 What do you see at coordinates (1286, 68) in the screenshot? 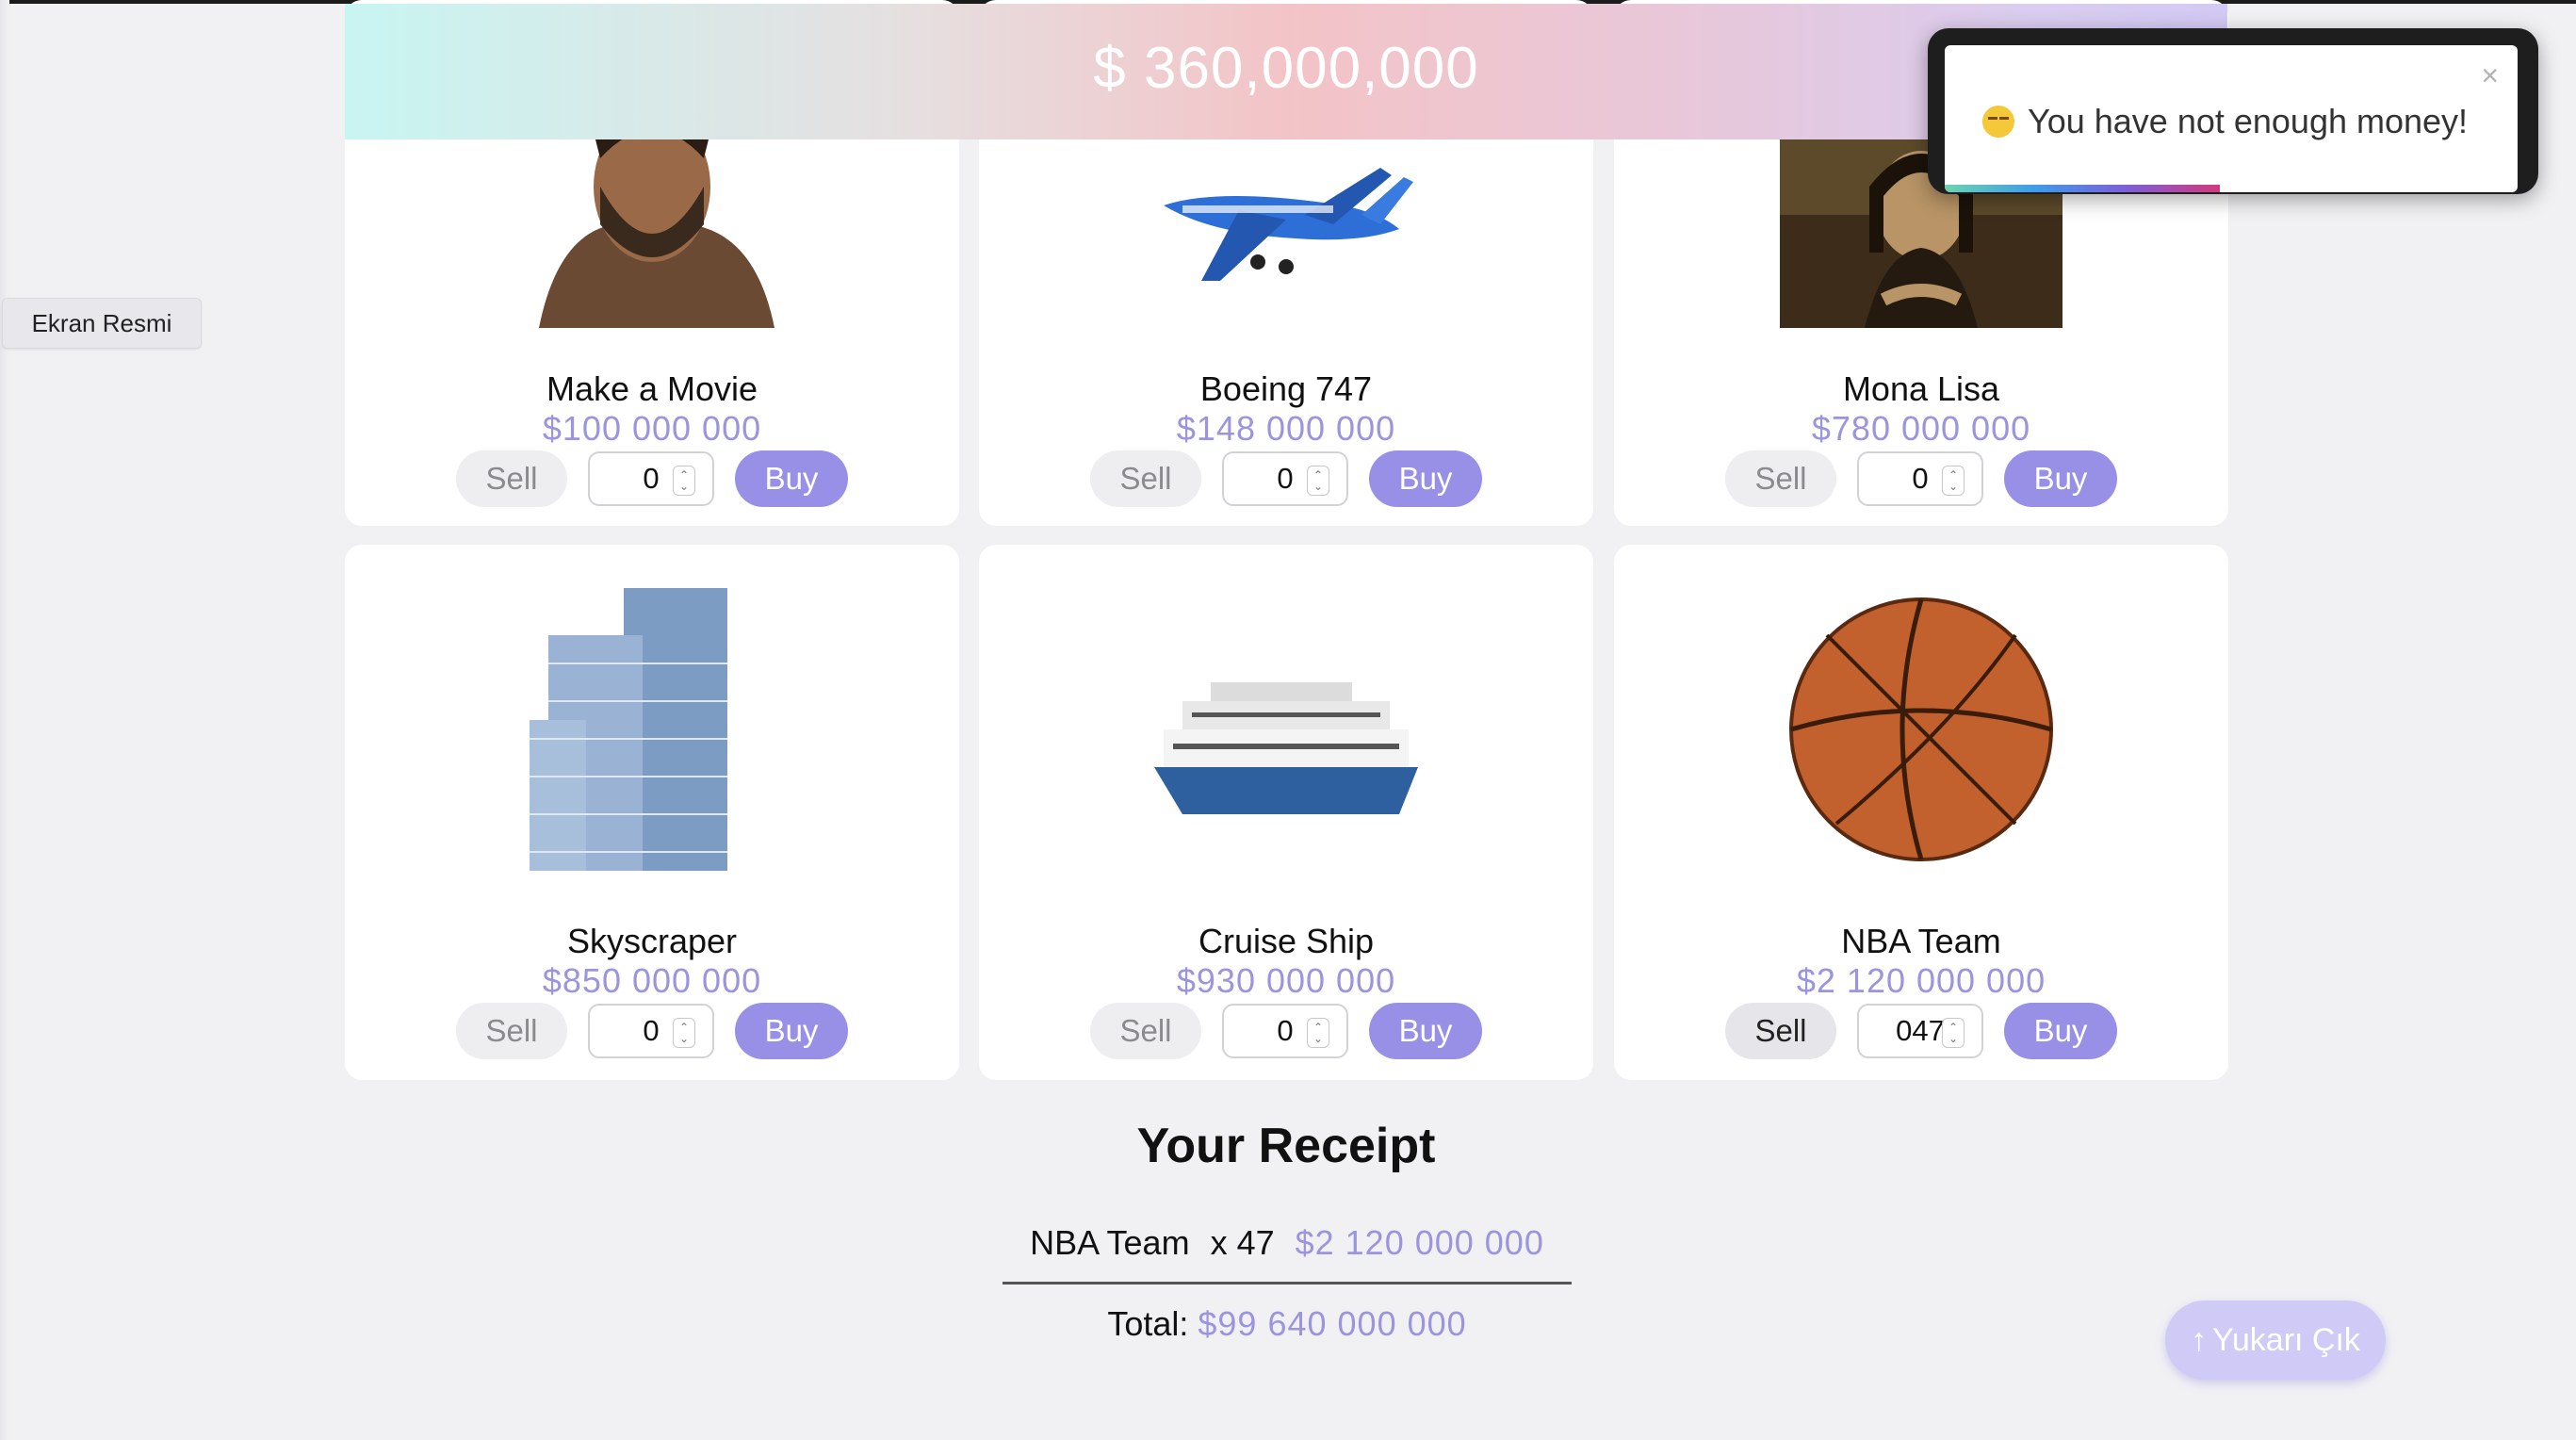
I see `balance-amount: $ 360,000,000` at bounding box center [1286, 68].